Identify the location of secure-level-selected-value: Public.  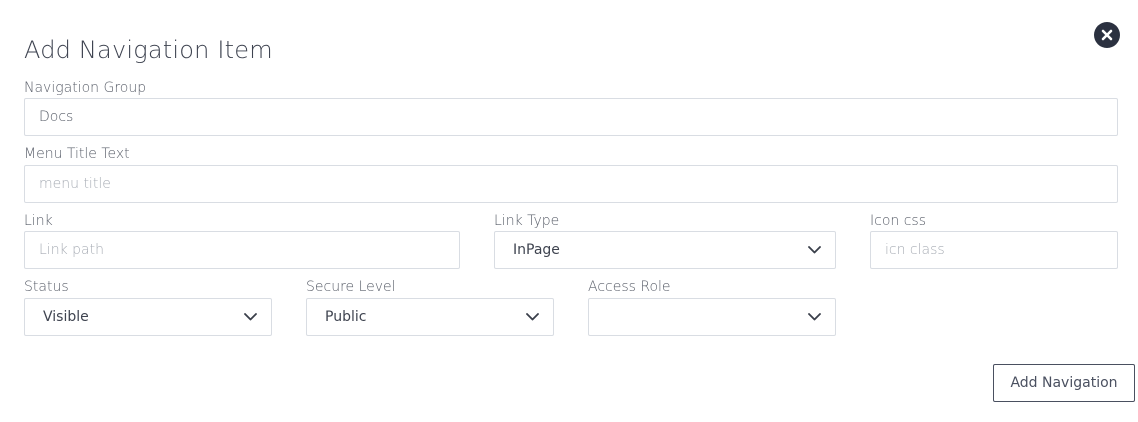
(346, 317).